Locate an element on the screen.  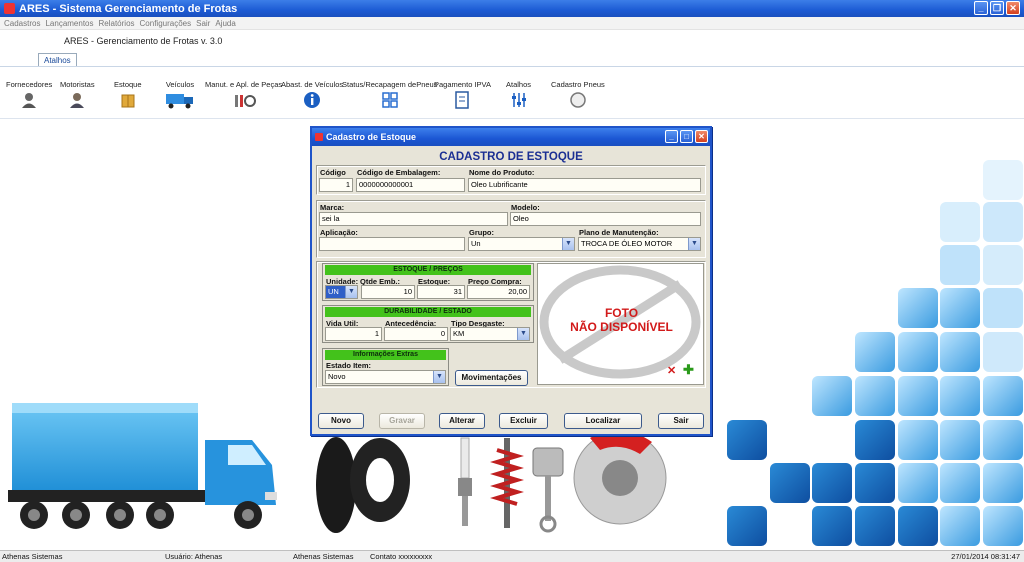
shortcut-veiculos: Veículos is located at coordinates (180, 94).